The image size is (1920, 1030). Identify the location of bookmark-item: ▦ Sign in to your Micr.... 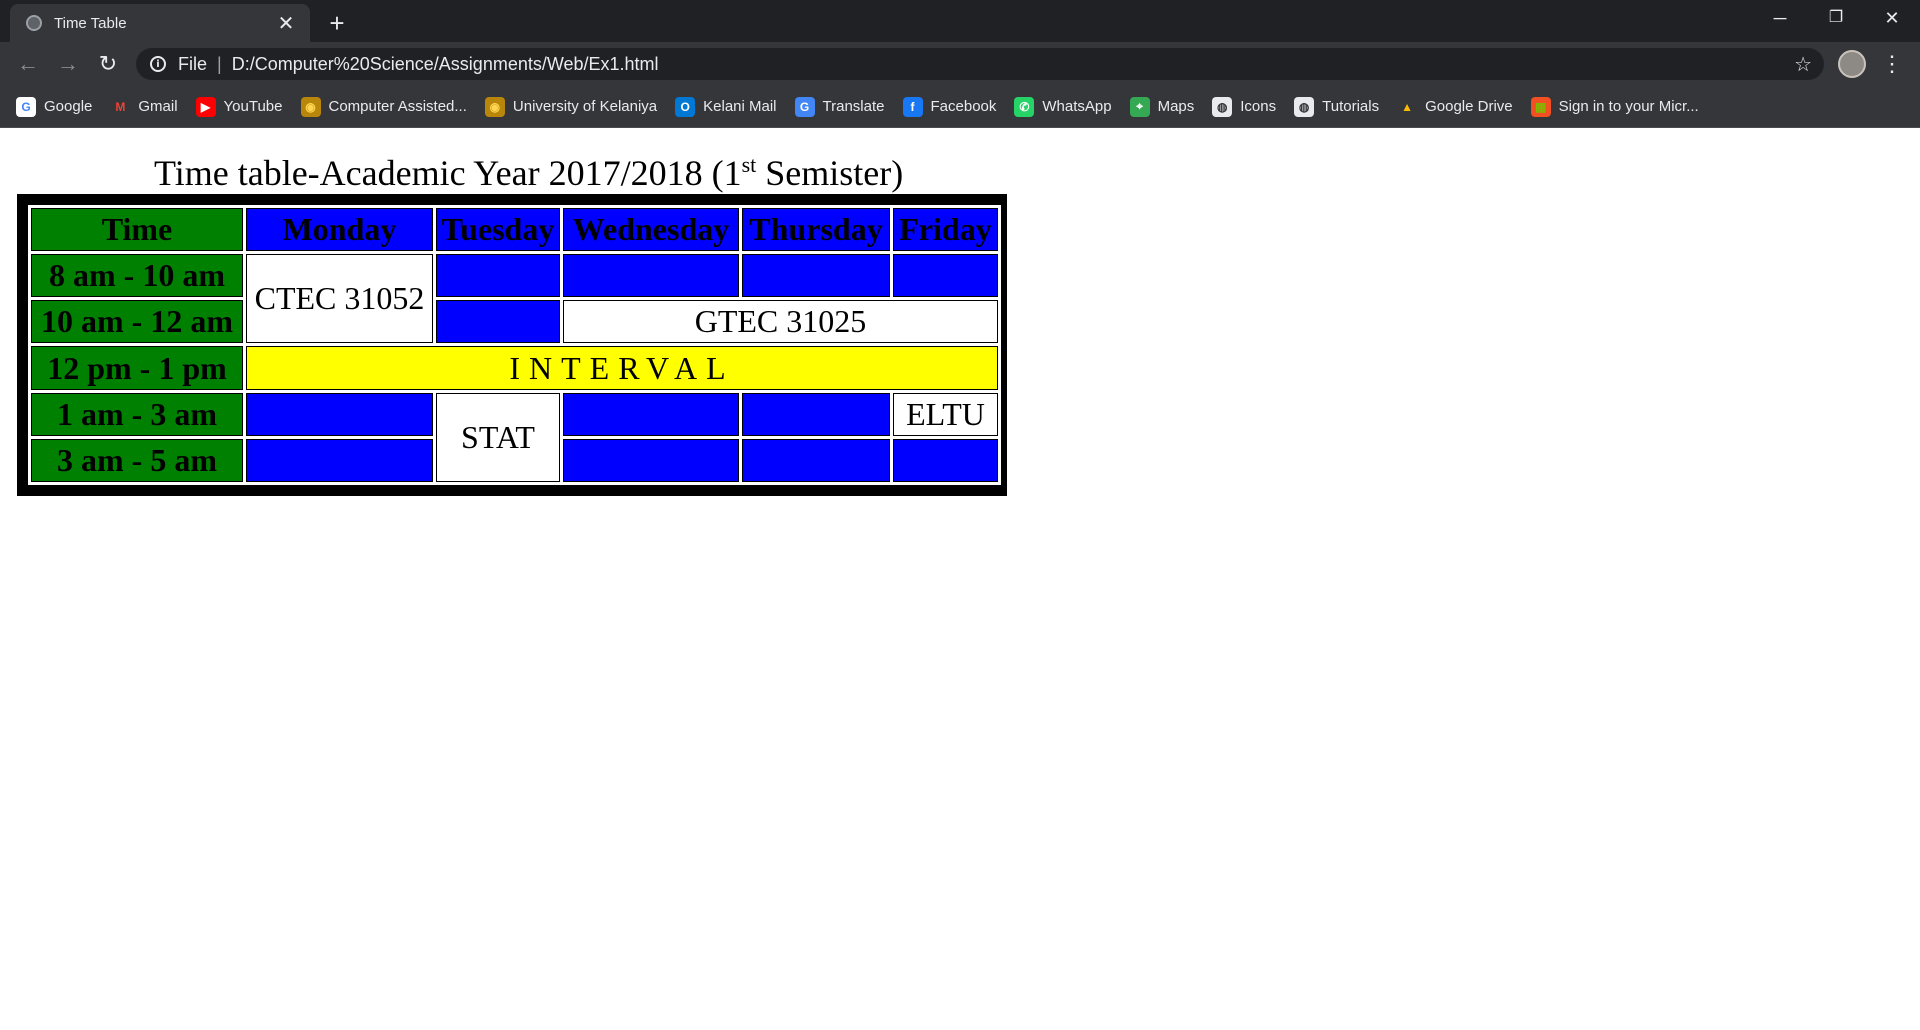
(1614, 106).